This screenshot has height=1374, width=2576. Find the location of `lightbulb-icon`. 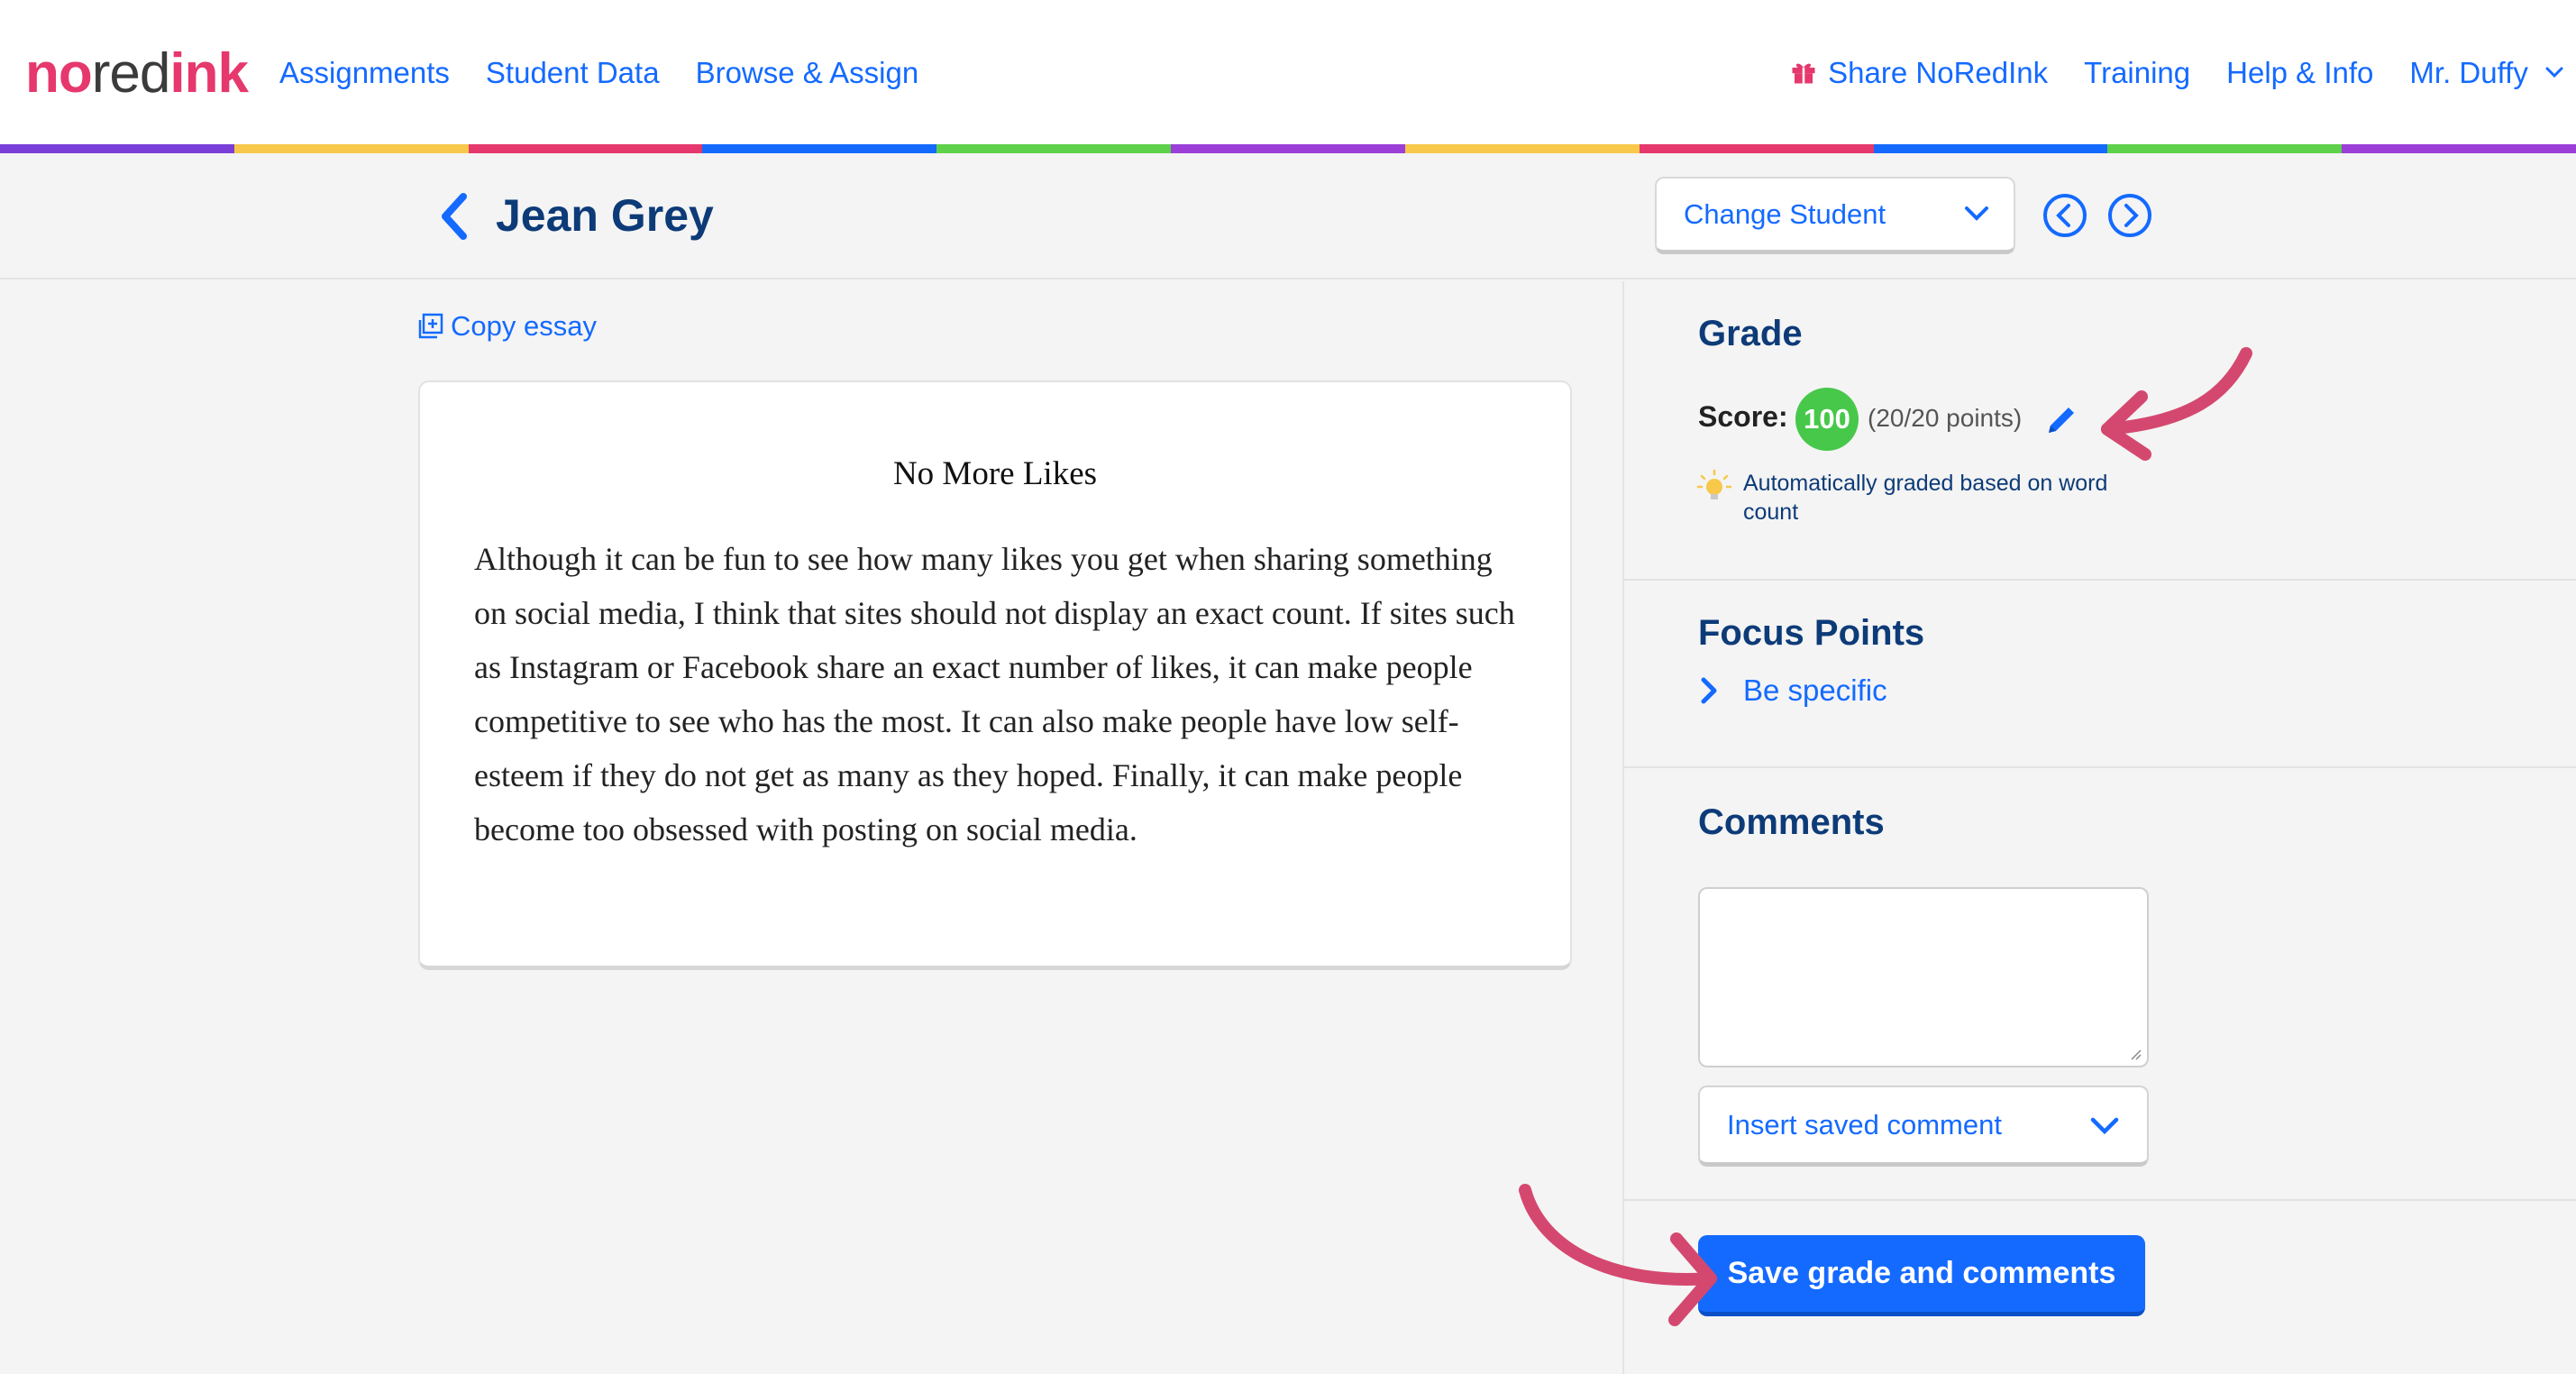

lightbulb-icon is located at coordinates (1714, 484).